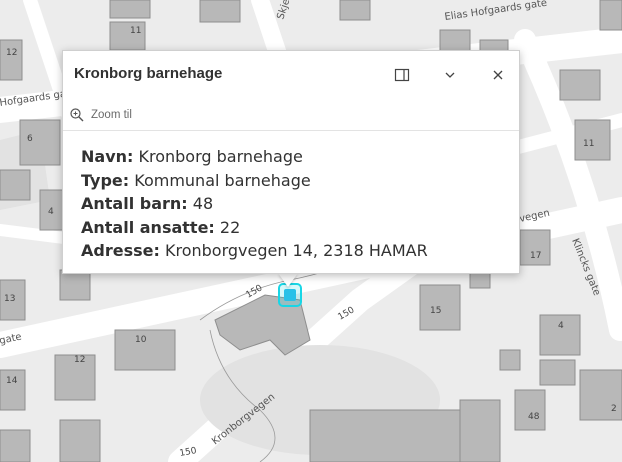  What do you see at coordinates (107, 156) in the screenshot?
I see `attribute-key: Navn:` at bounding box center [107, 156].